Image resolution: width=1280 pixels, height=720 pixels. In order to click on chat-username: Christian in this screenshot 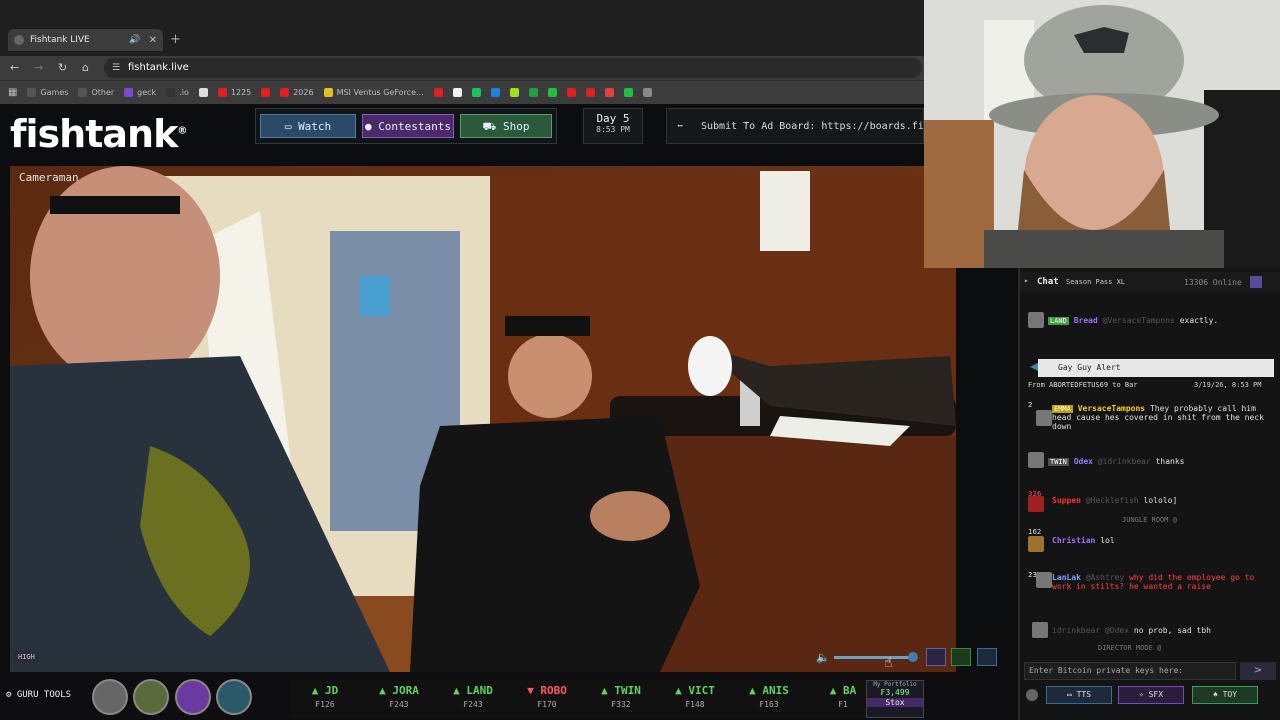, I will do `click(1073, 540)`.